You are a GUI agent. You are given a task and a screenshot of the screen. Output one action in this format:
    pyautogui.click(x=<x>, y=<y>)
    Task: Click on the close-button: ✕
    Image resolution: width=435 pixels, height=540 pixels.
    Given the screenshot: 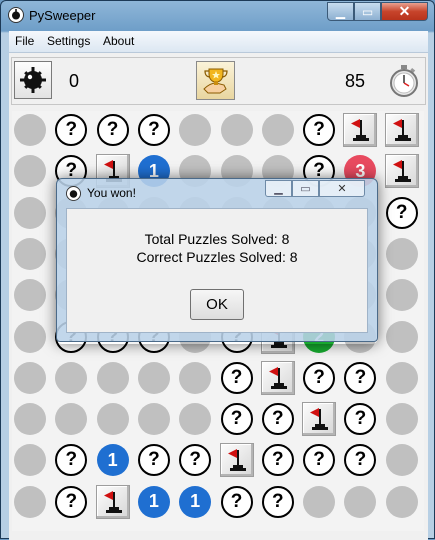 What is the action you would take?
    pyautogui.click(x=404, y=11)
    